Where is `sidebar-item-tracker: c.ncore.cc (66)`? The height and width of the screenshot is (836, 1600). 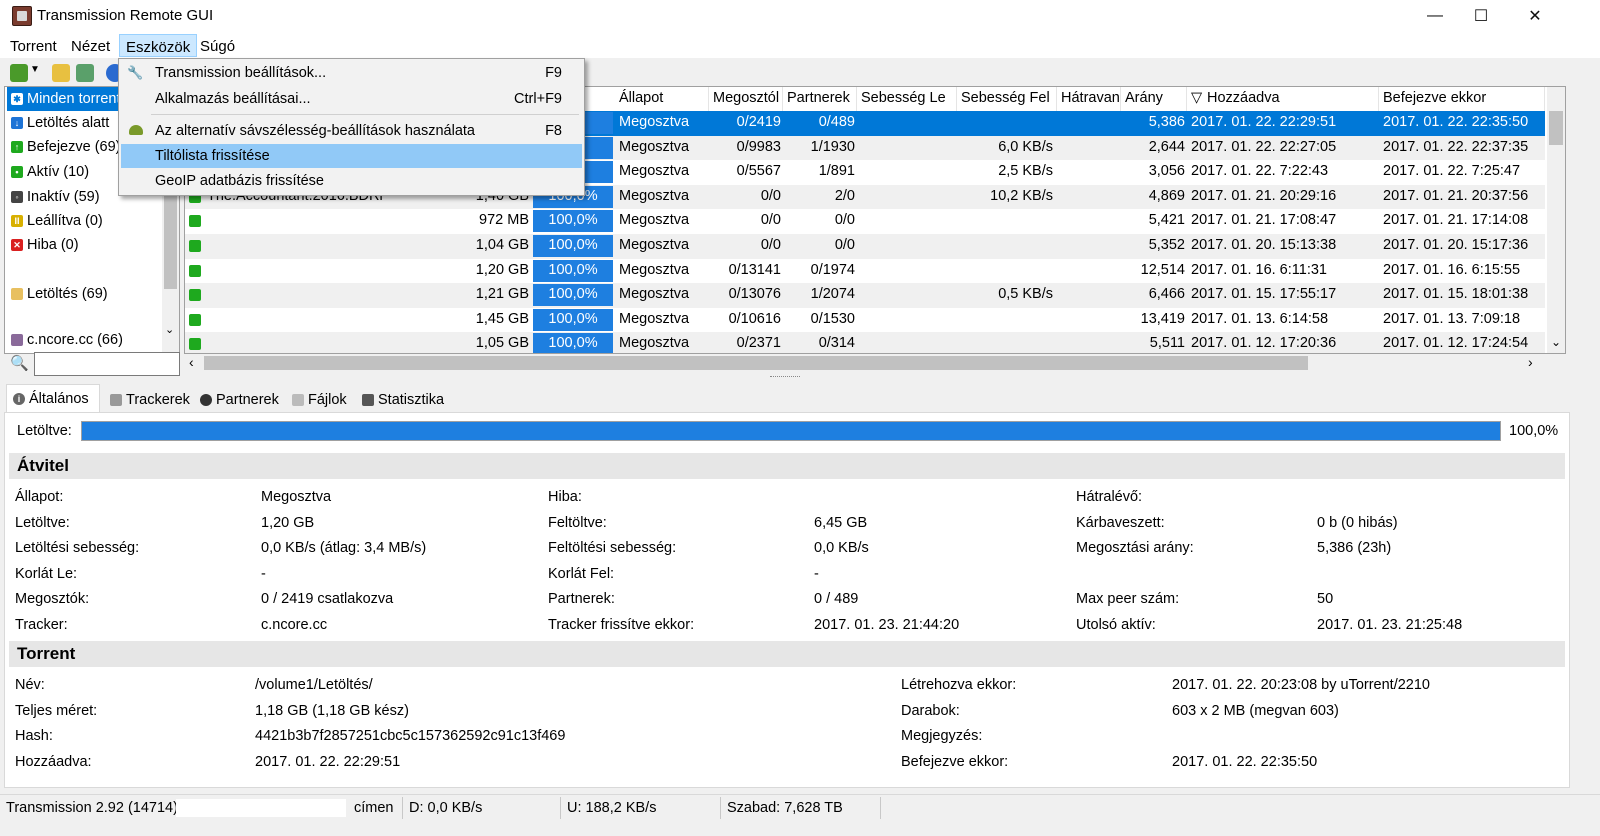 sidebar-item-tracker: c.ncore.cc (66) is located at coordinates (84, 340).